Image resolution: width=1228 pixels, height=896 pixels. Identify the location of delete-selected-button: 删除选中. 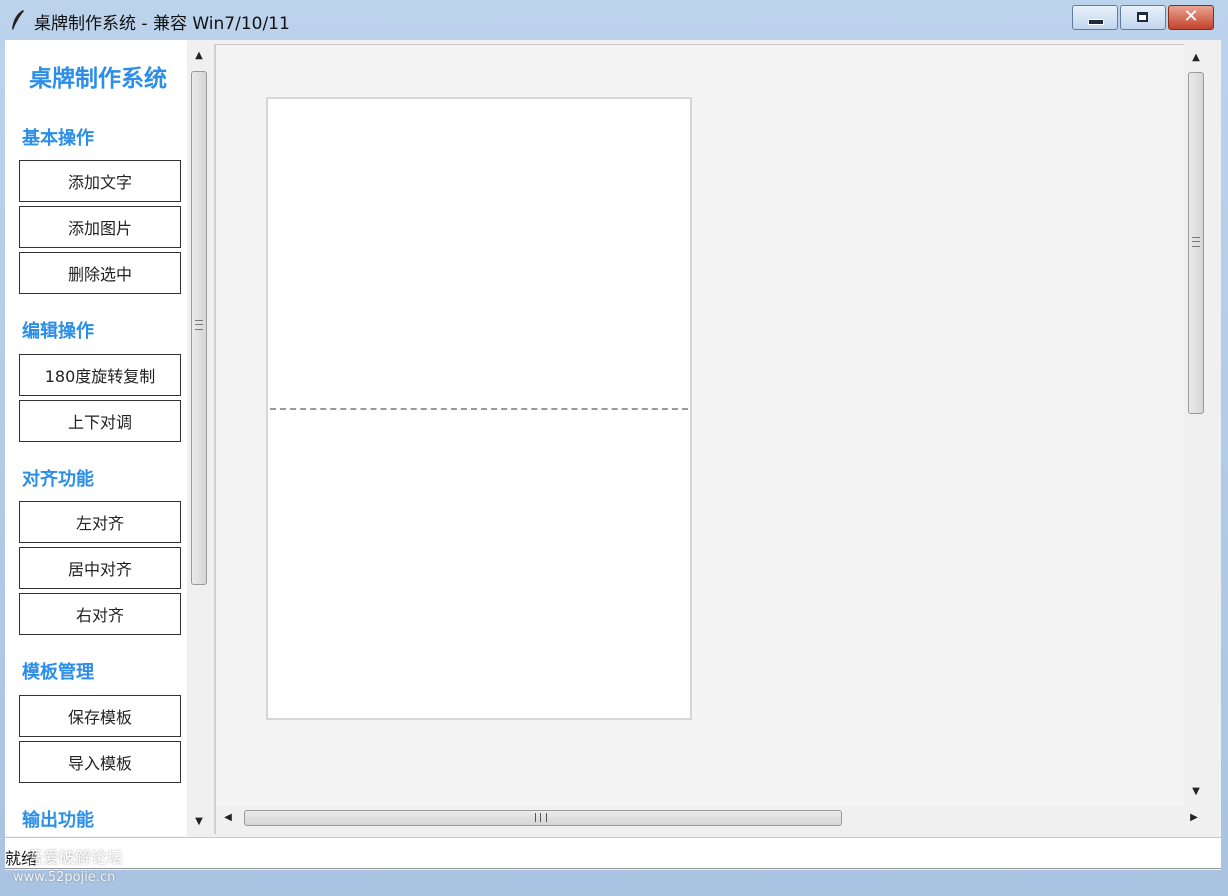
(100, 273).